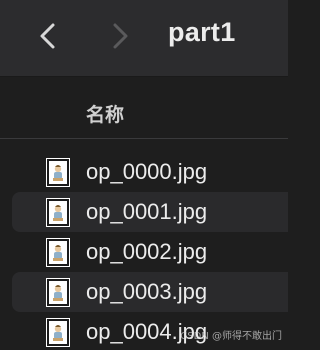 Image resolution: width=320 pixels, height=350 pixels. I want to click on column-header: 名称, so click(144, 113).